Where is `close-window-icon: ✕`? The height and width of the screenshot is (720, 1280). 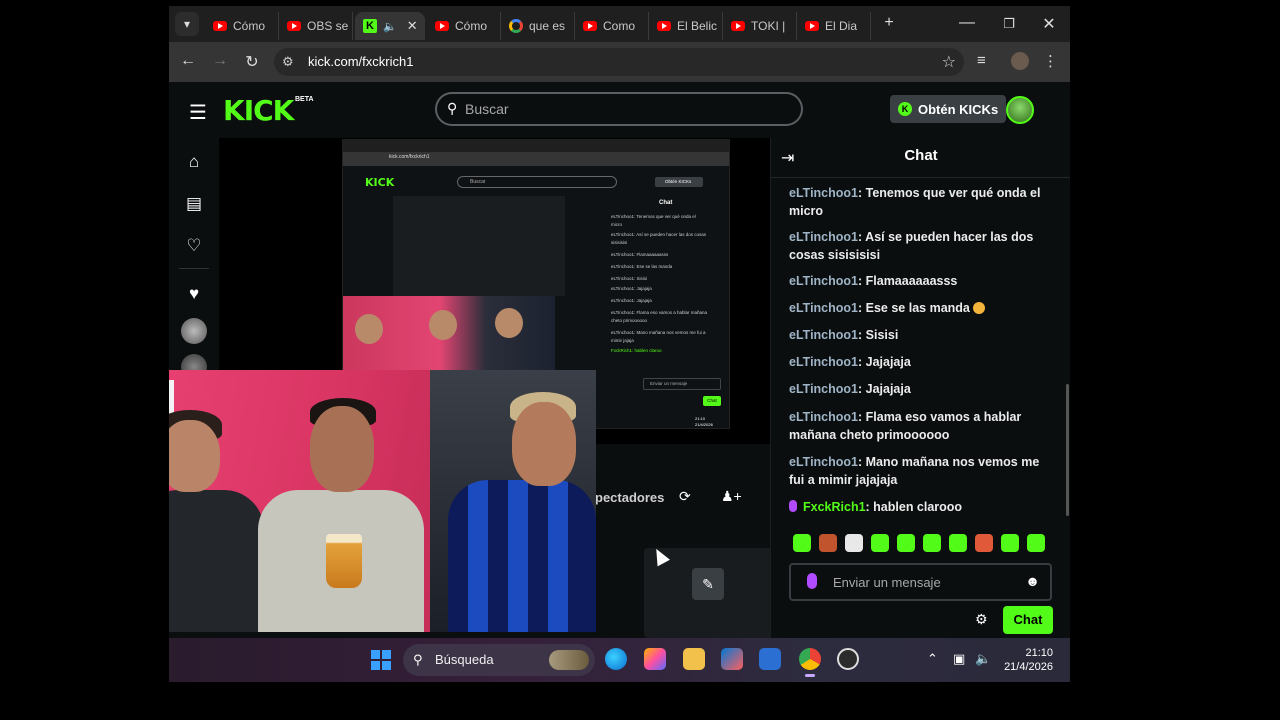 close-window-icon: ✕ is located at coordinates (1049, 24).